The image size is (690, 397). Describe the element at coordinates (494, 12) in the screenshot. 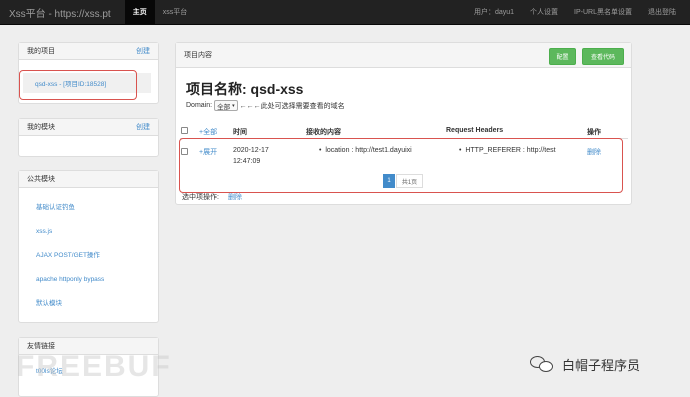

I see `nav-user: 用户：dayu1` at that location.